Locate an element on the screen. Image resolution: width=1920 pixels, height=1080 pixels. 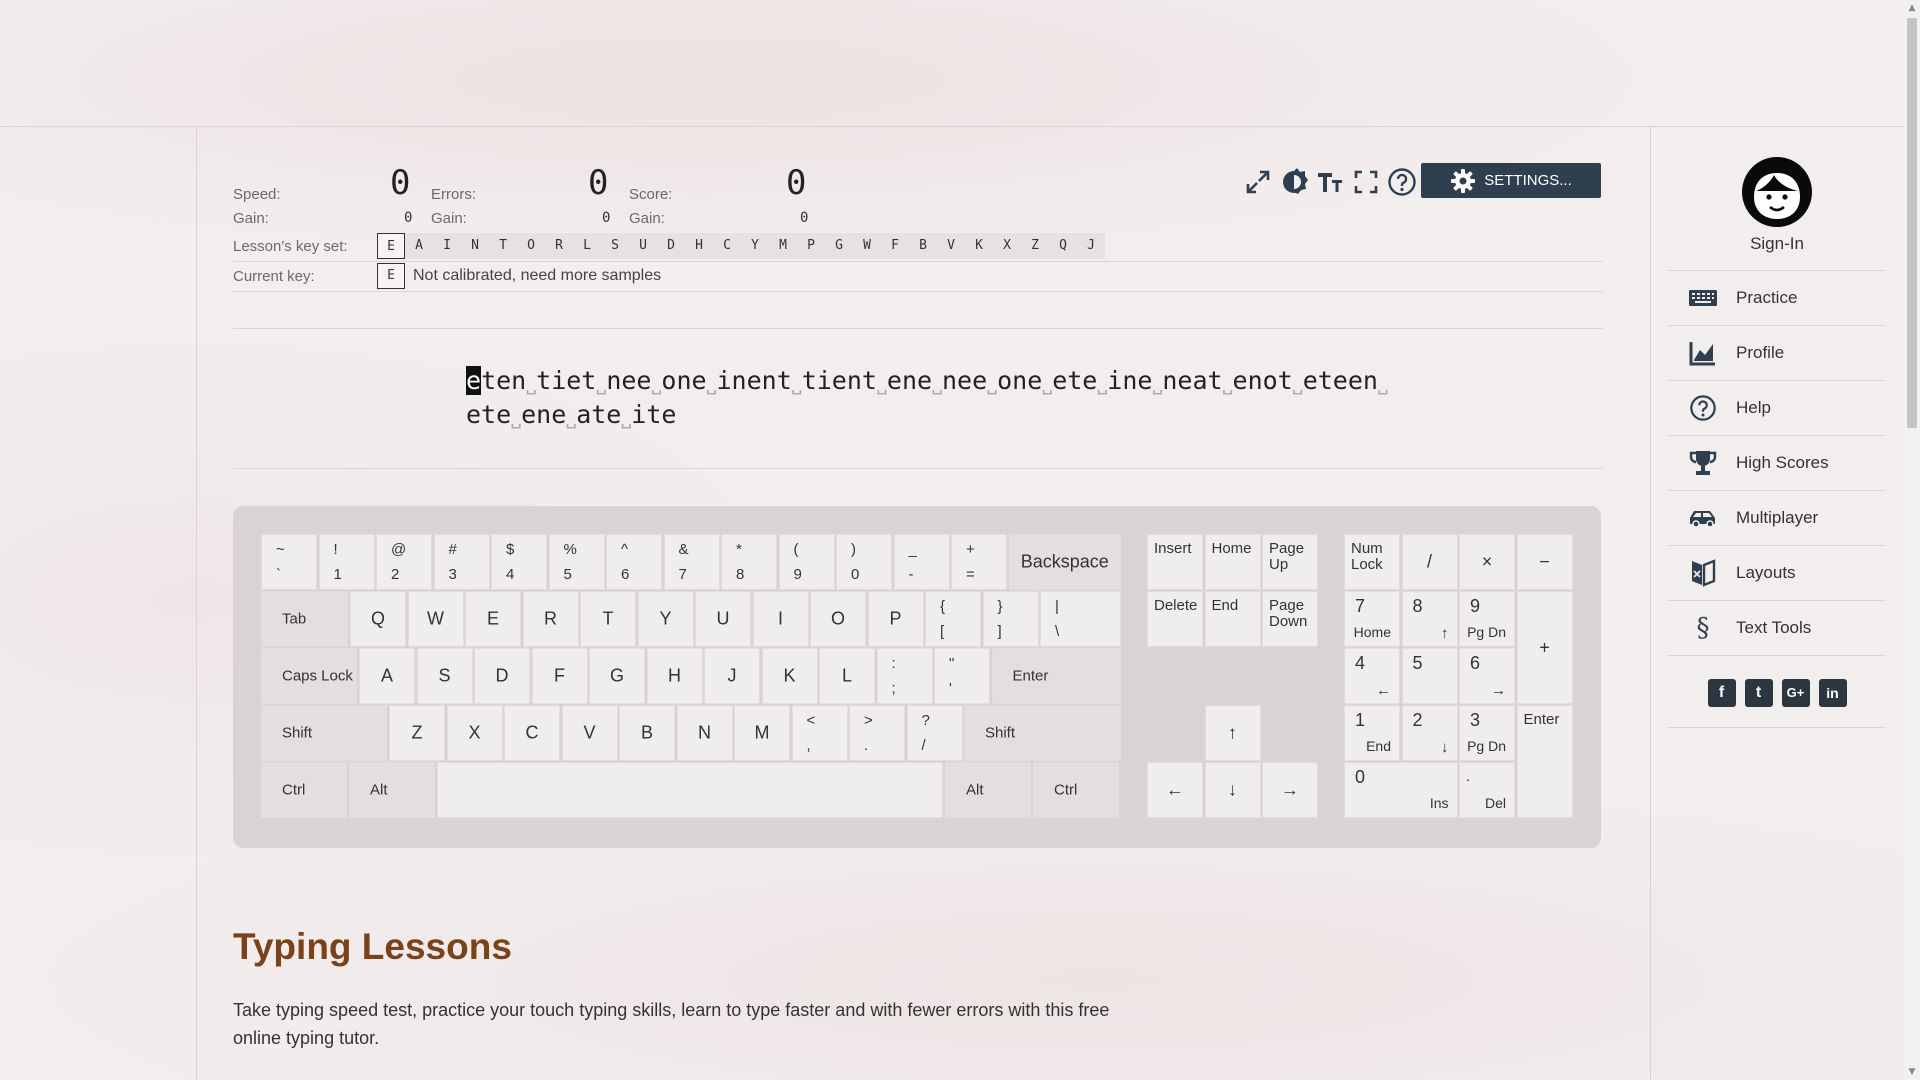
key-c: C is located at coordinates (532, 733).